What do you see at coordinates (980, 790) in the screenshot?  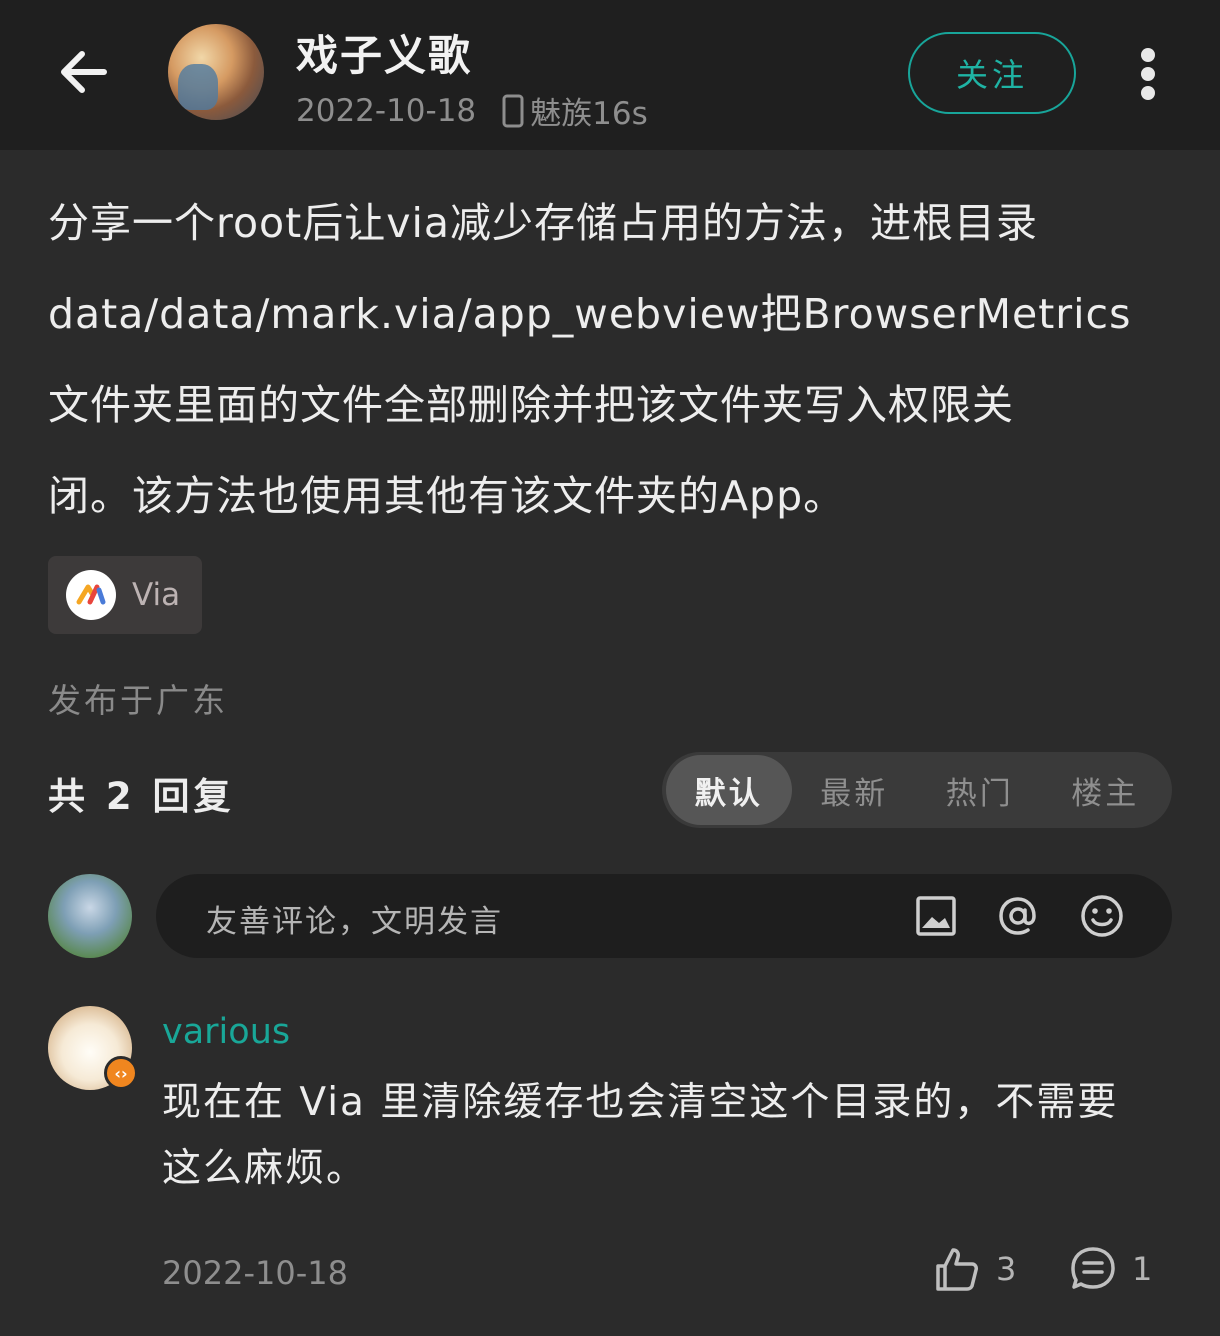 I see `tab-hot: 热门` at bounding box center [980, 790].